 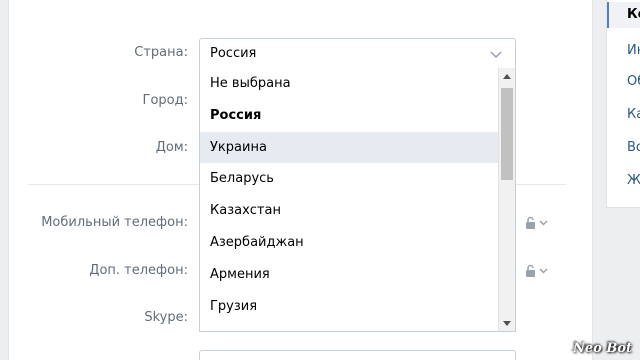 What do you see at coordinates (623, 104) in the screenshot?
I see `right-nav-panel: Ко Ин Об Ка Во Ж` at bounding box center [623, 104].